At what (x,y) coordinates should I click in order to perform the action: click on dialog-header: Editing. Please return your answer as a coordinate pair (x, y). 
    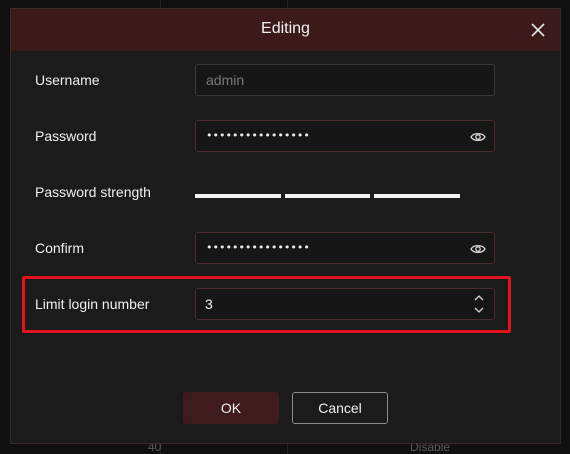
    Looking at the image, I should click on (285, 30).